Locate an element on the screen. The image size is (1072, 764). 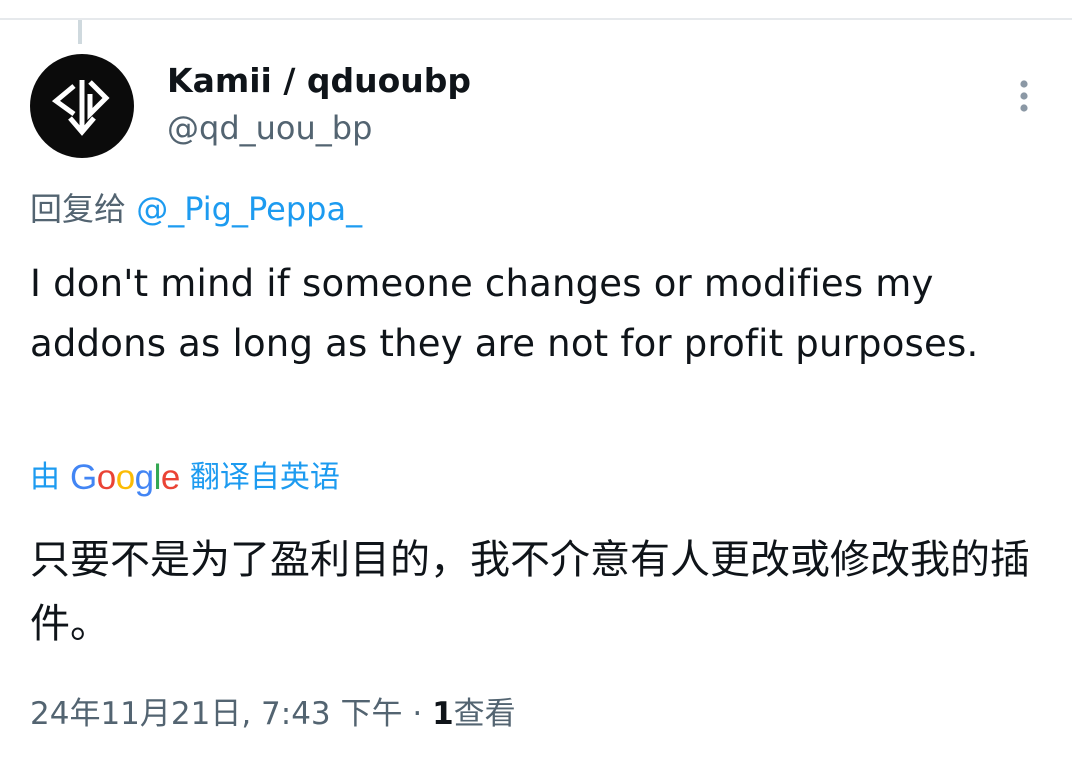
geometric-logo-avatar-icon is located at coordinates (80, 108).